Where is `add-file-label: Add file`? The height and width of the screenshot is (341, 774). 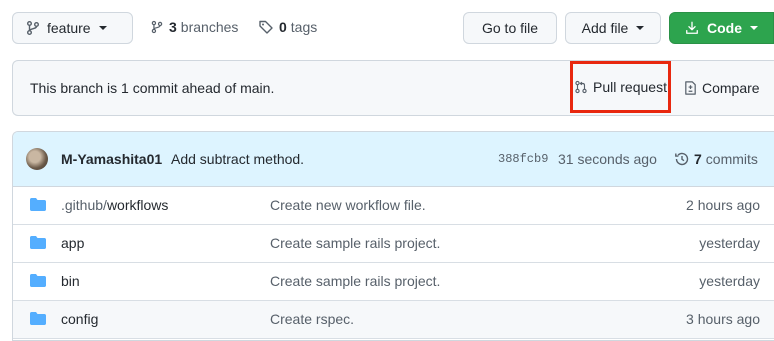
add-file-label: Add file is located at coordinates (605, 28).